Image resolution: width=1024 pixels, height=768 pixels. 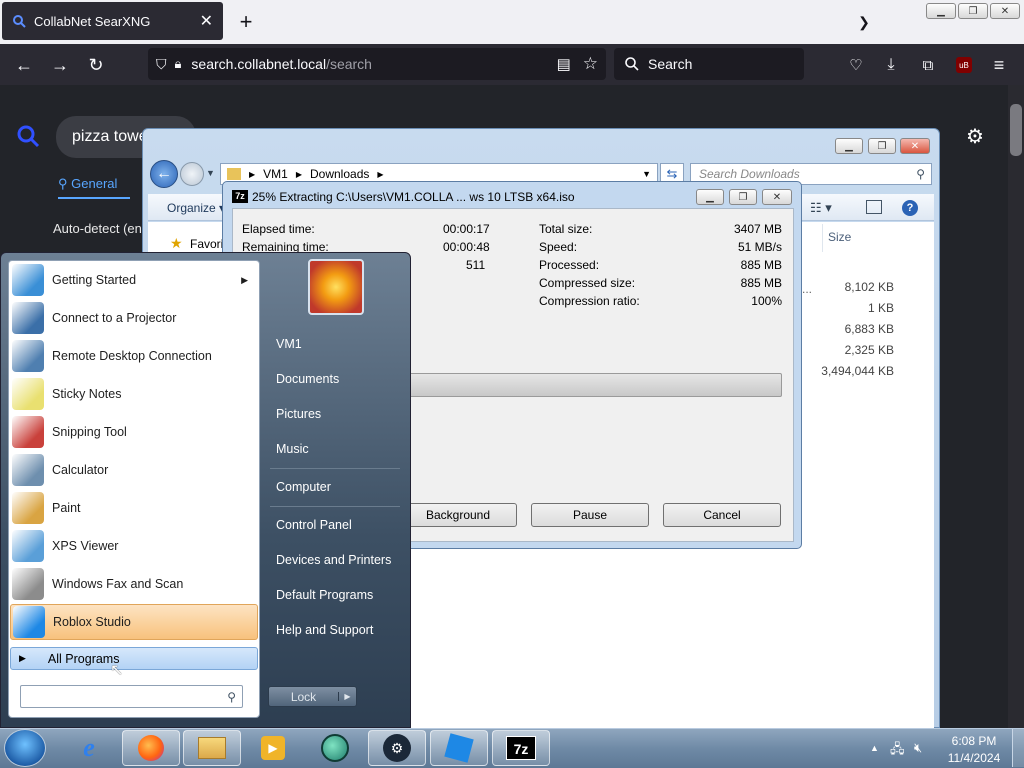 I want to click on start-link-pictures: Pictures, so click(x=298, y=414).